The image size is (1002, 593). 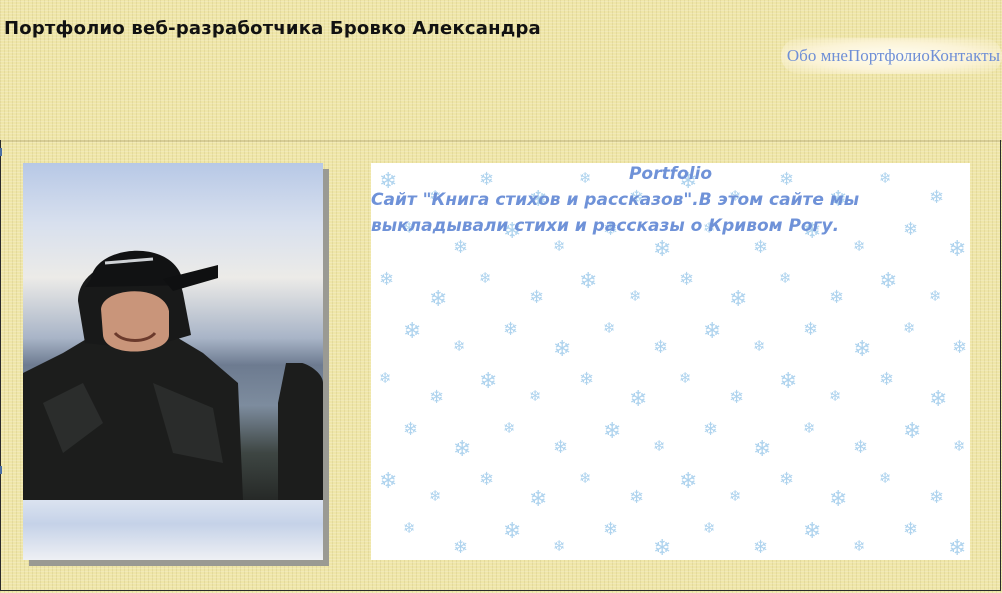 What do you see at coordinates (670, 174) in the screenshot?
I see `portfolio-heading: Portfolio` at bounding box center [670, 174].